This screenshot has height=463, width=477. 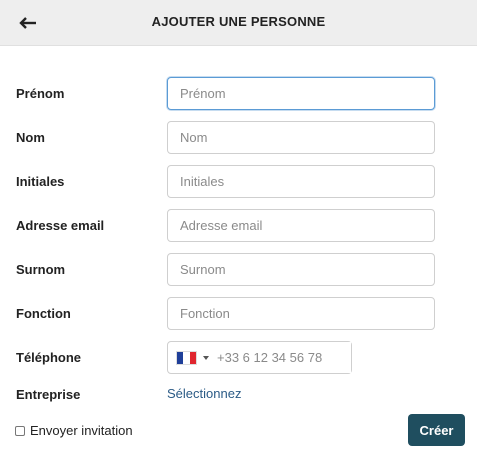 I want to click on nickname-input, so click(x=301, y=269).